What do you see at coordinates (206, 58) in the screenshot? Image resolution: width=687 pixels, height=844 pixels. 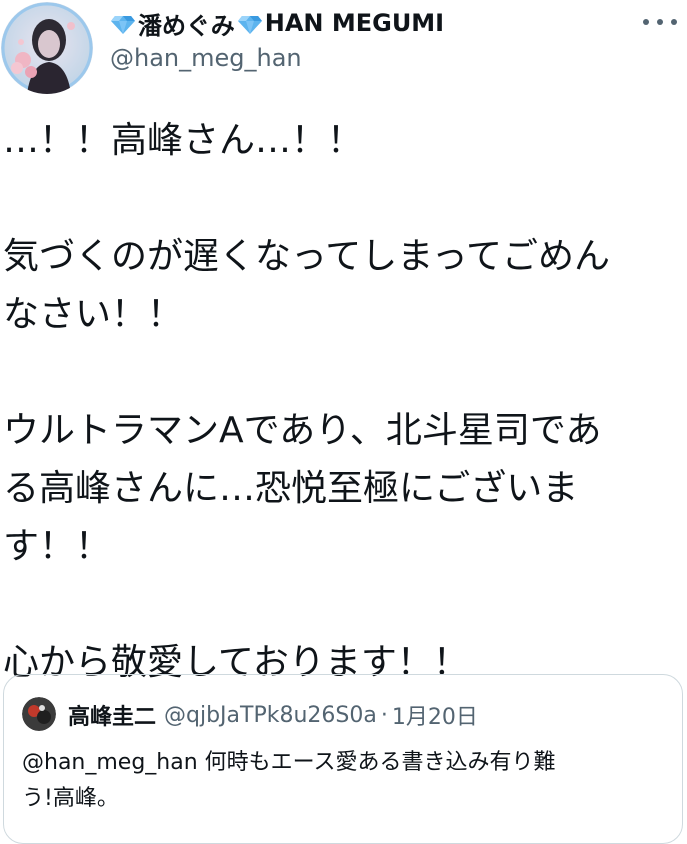 I see `author-handle: @han_meg_han` at bounding box center [206, 58].